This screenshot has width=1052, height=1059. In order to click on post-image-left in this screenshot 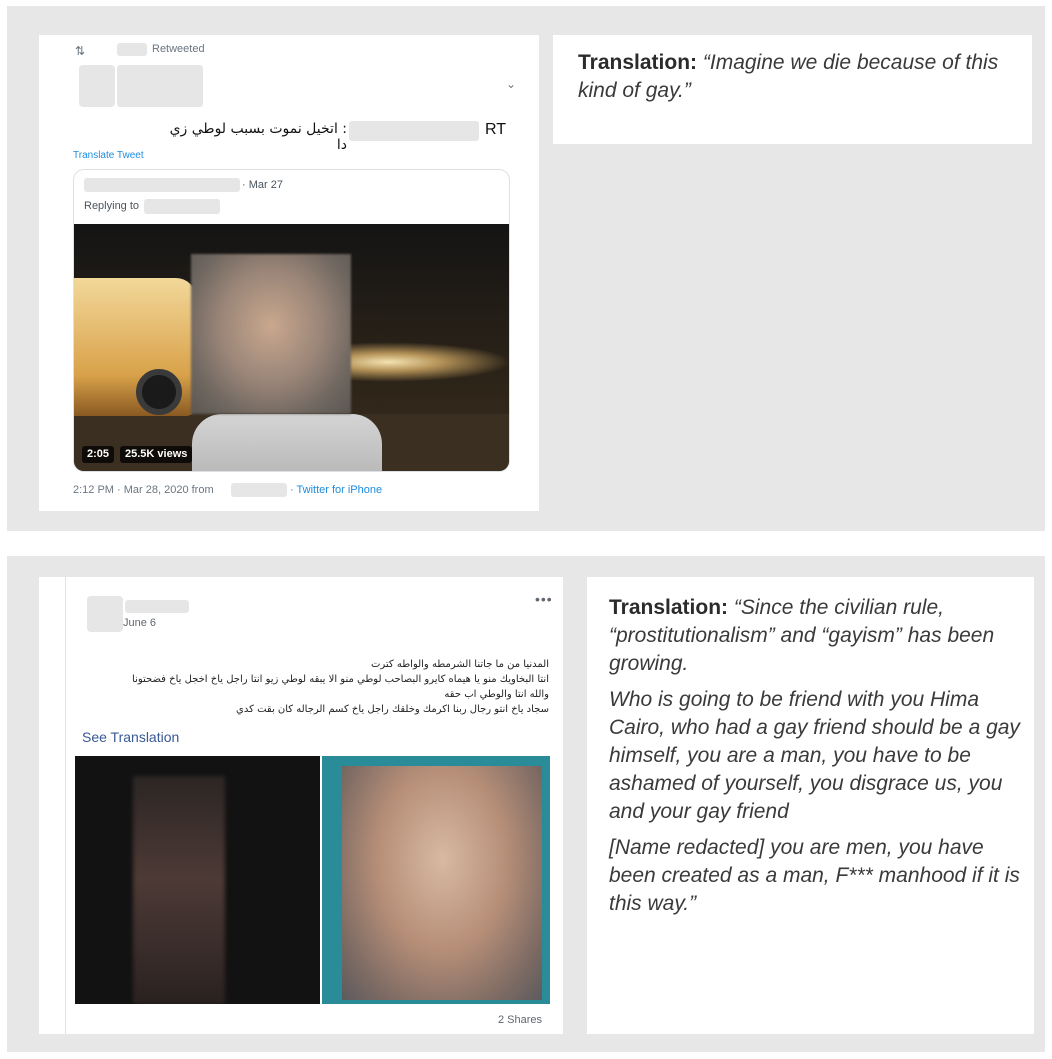, I will do `click(197, 880)`.